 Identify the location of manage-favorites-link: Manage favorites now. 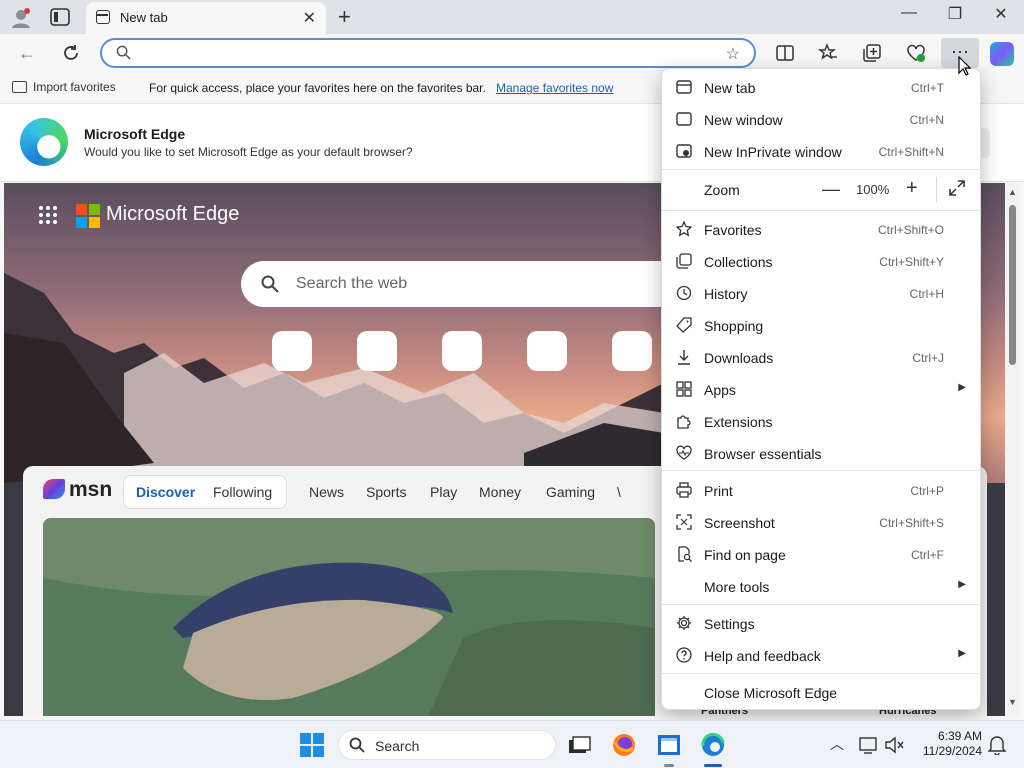
(554, 88).